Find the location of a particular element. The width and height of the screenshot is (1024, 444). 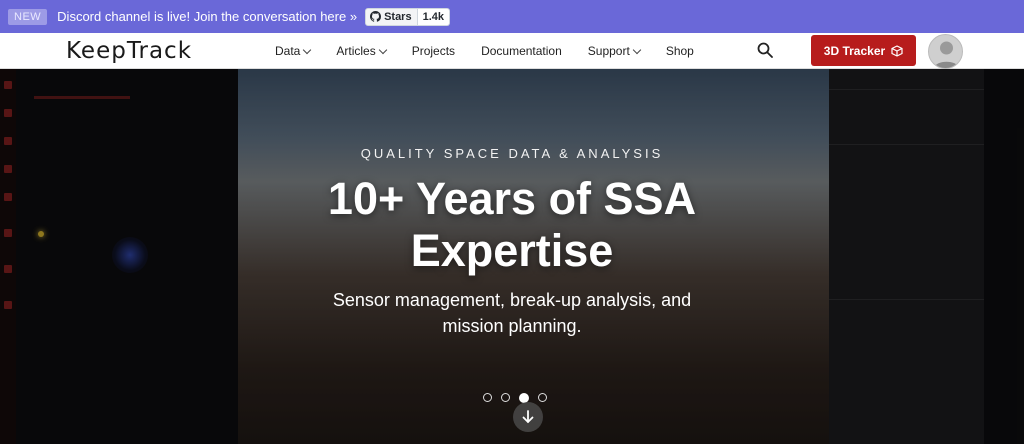

nav-item-data: Data is located at coordinates (293, 51).